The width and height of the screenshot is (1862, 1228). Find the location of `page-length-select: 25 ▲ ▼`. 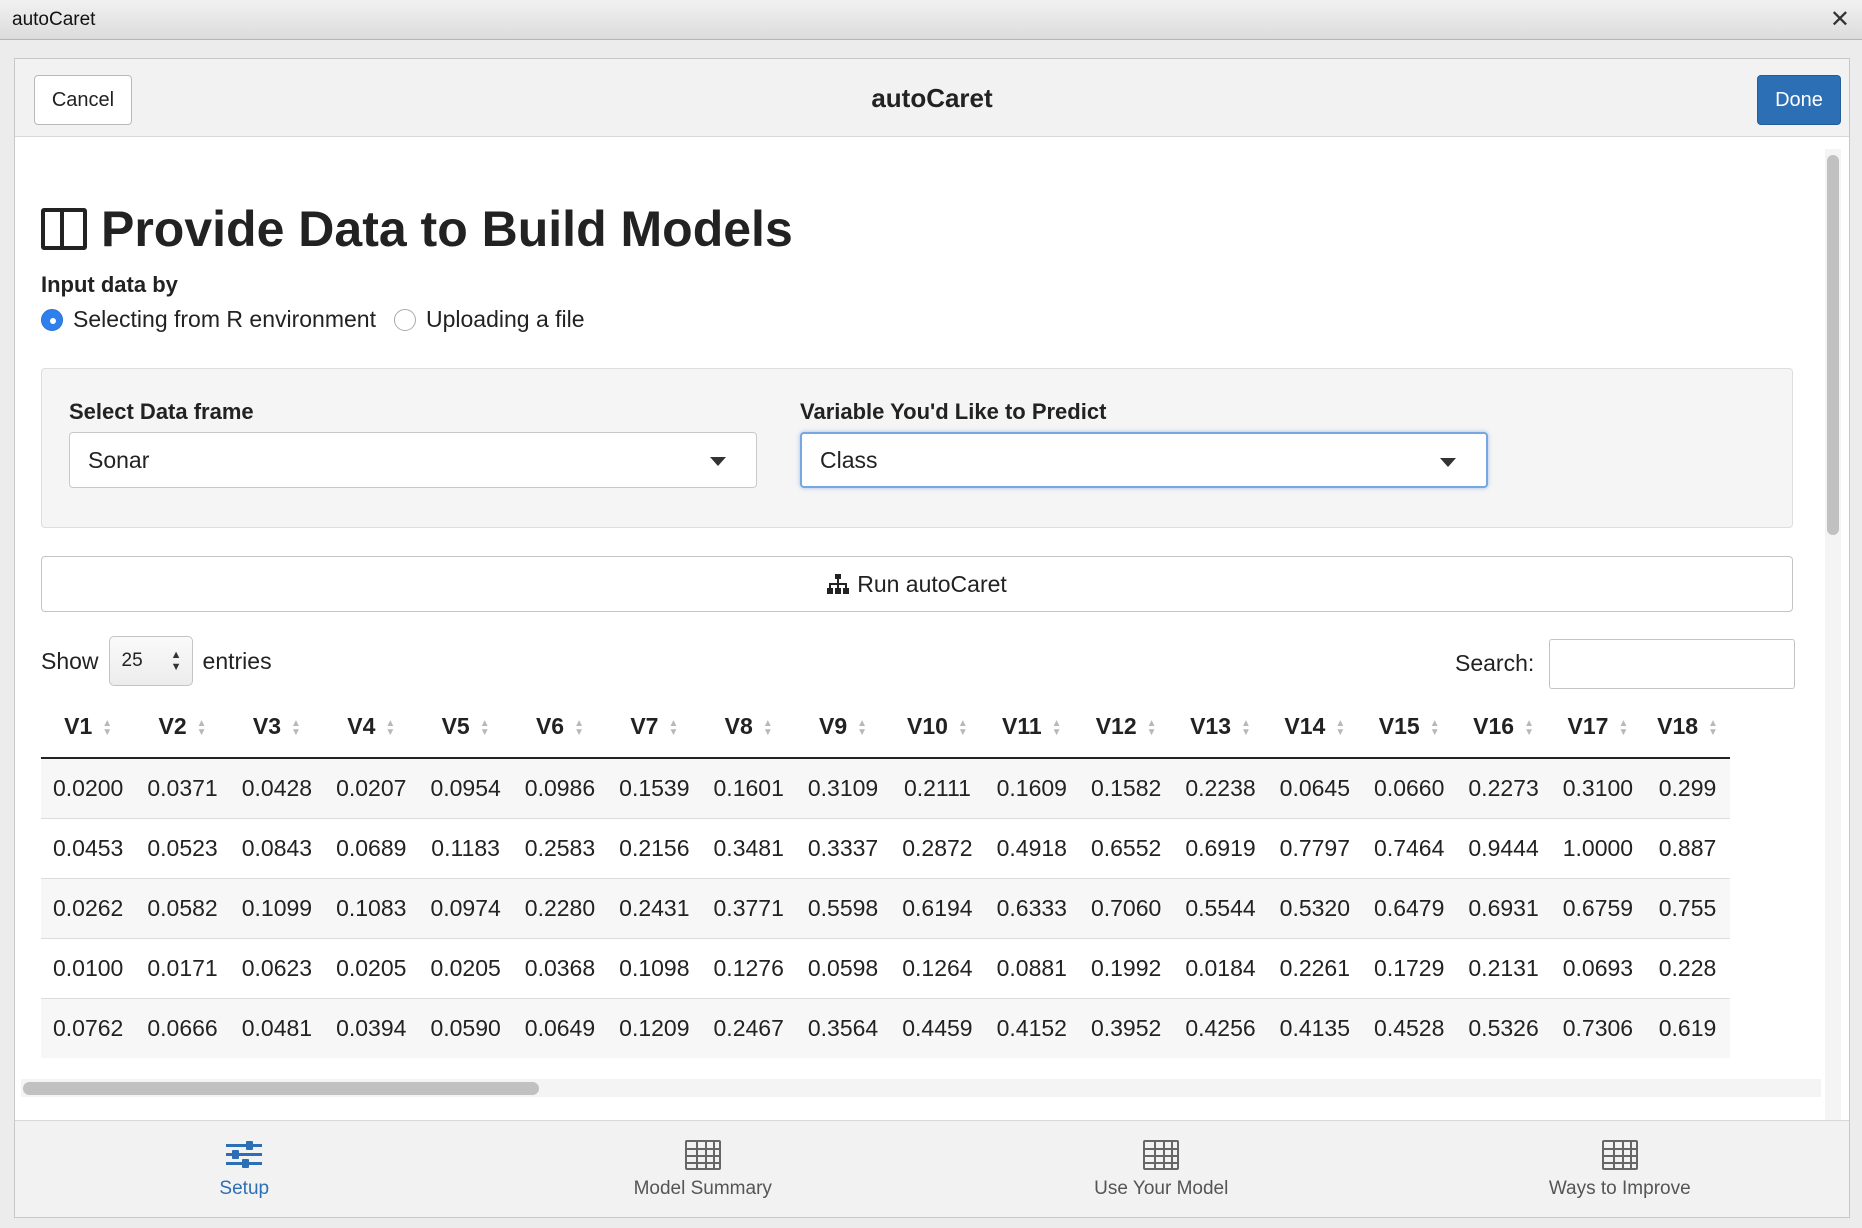

page-length-select: 25 ▲ ▼ is located at coordinates (150, 661).